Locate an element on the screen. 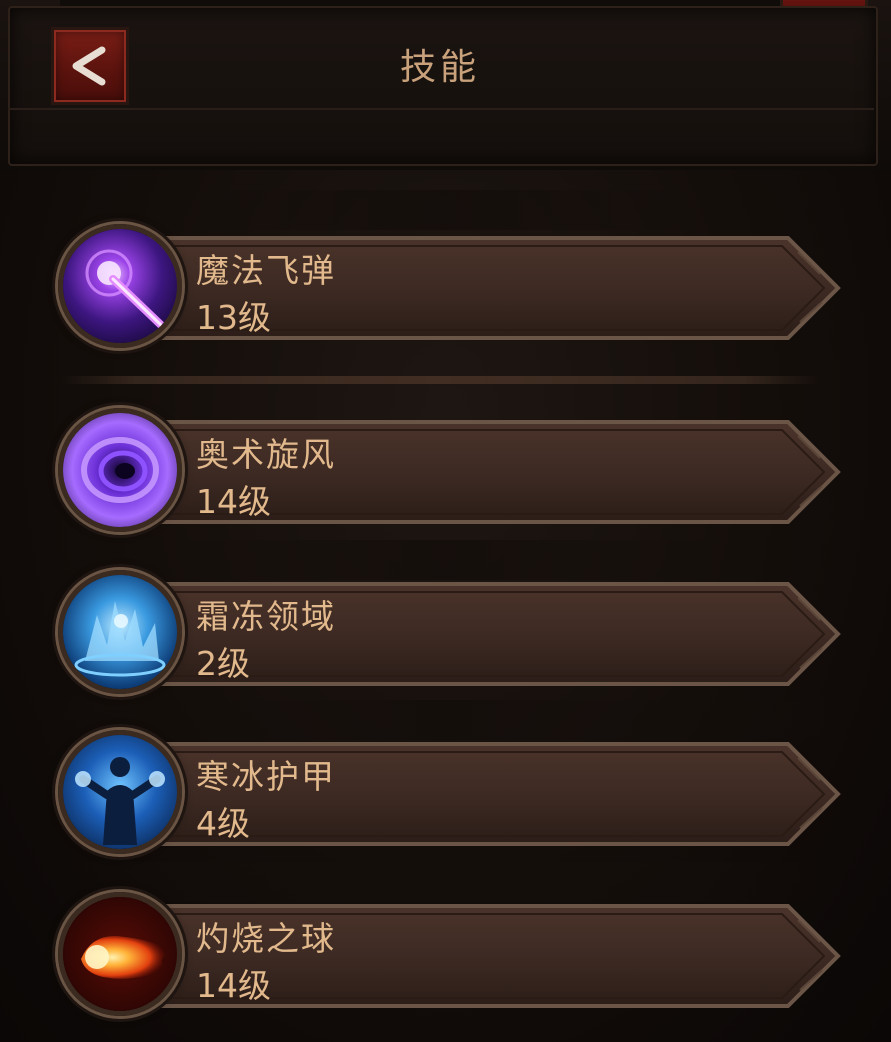 The width and height of the screenshot is (891, 1042). skill-name: 魔法飞弹 is located at coordinates (266, 270).